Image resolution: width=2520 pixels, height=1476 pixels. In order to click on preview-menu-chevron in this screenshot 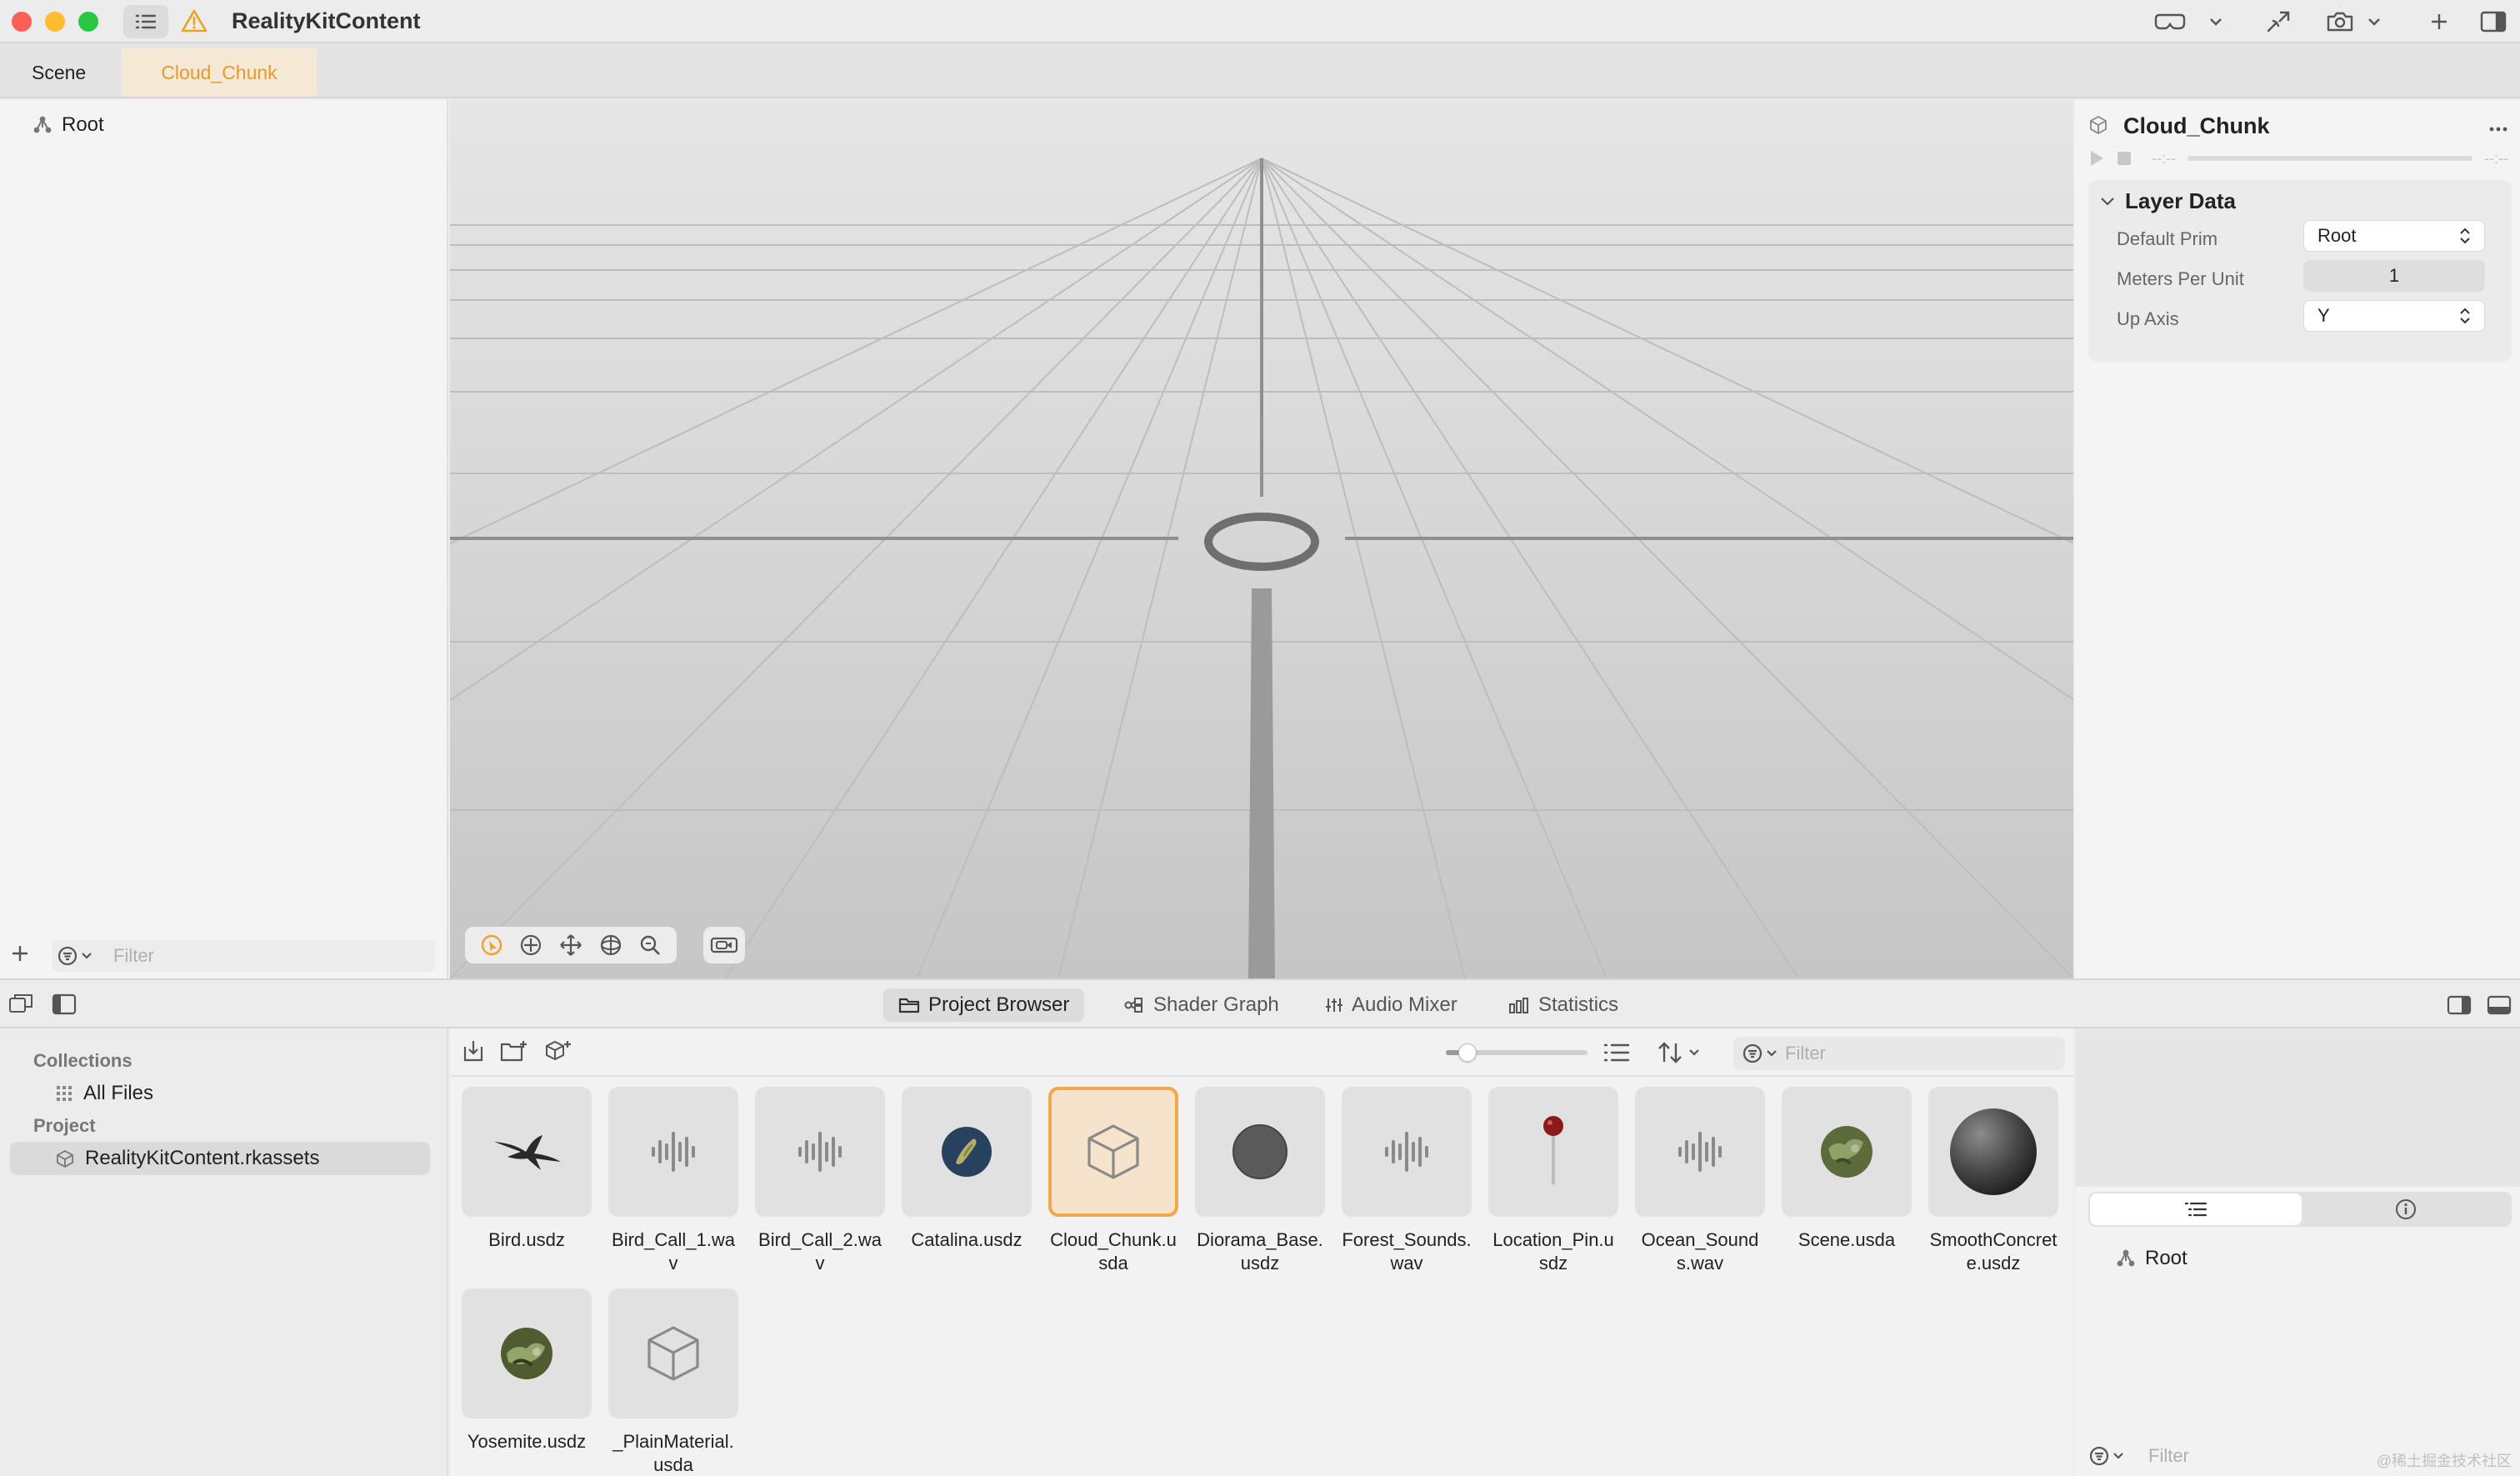, I will do `click(2216, 21)`.